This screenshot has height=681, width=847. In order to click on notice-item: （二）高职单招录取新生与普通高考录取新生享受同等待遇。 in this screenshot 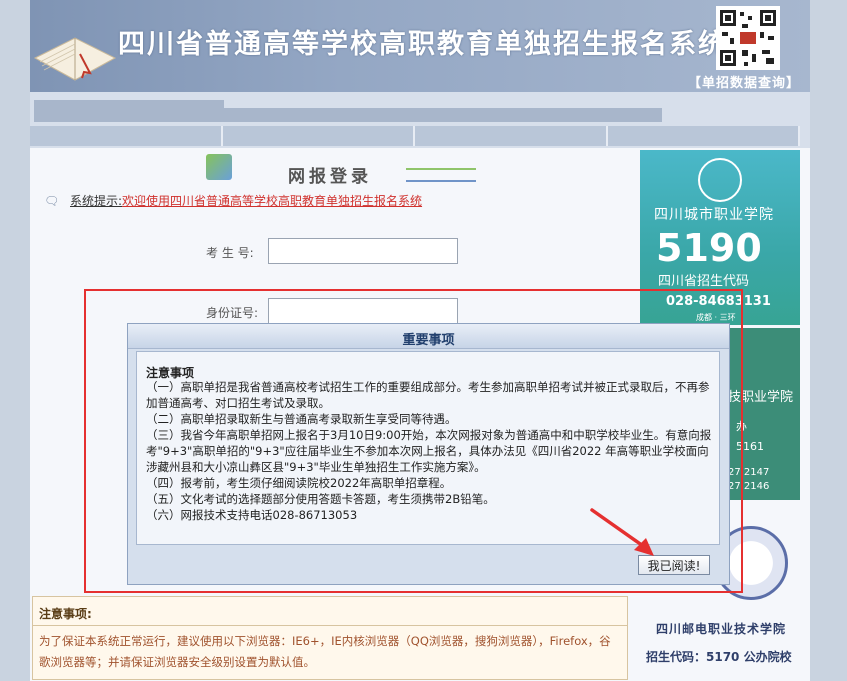, I will do `click(301, 419)`.